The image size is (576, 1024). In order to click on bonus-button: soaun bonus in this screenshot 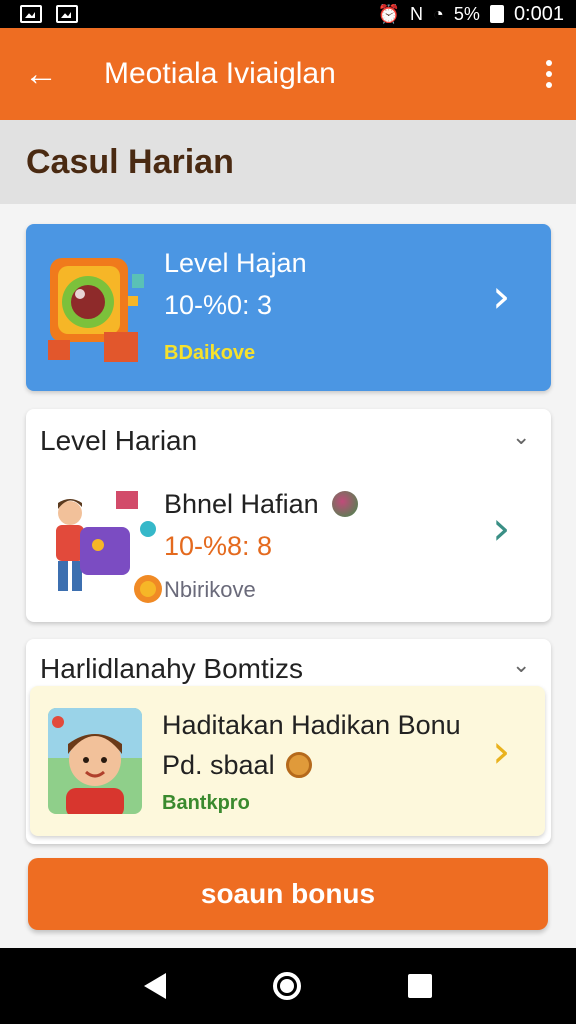, I will do `click(288, 894)`.